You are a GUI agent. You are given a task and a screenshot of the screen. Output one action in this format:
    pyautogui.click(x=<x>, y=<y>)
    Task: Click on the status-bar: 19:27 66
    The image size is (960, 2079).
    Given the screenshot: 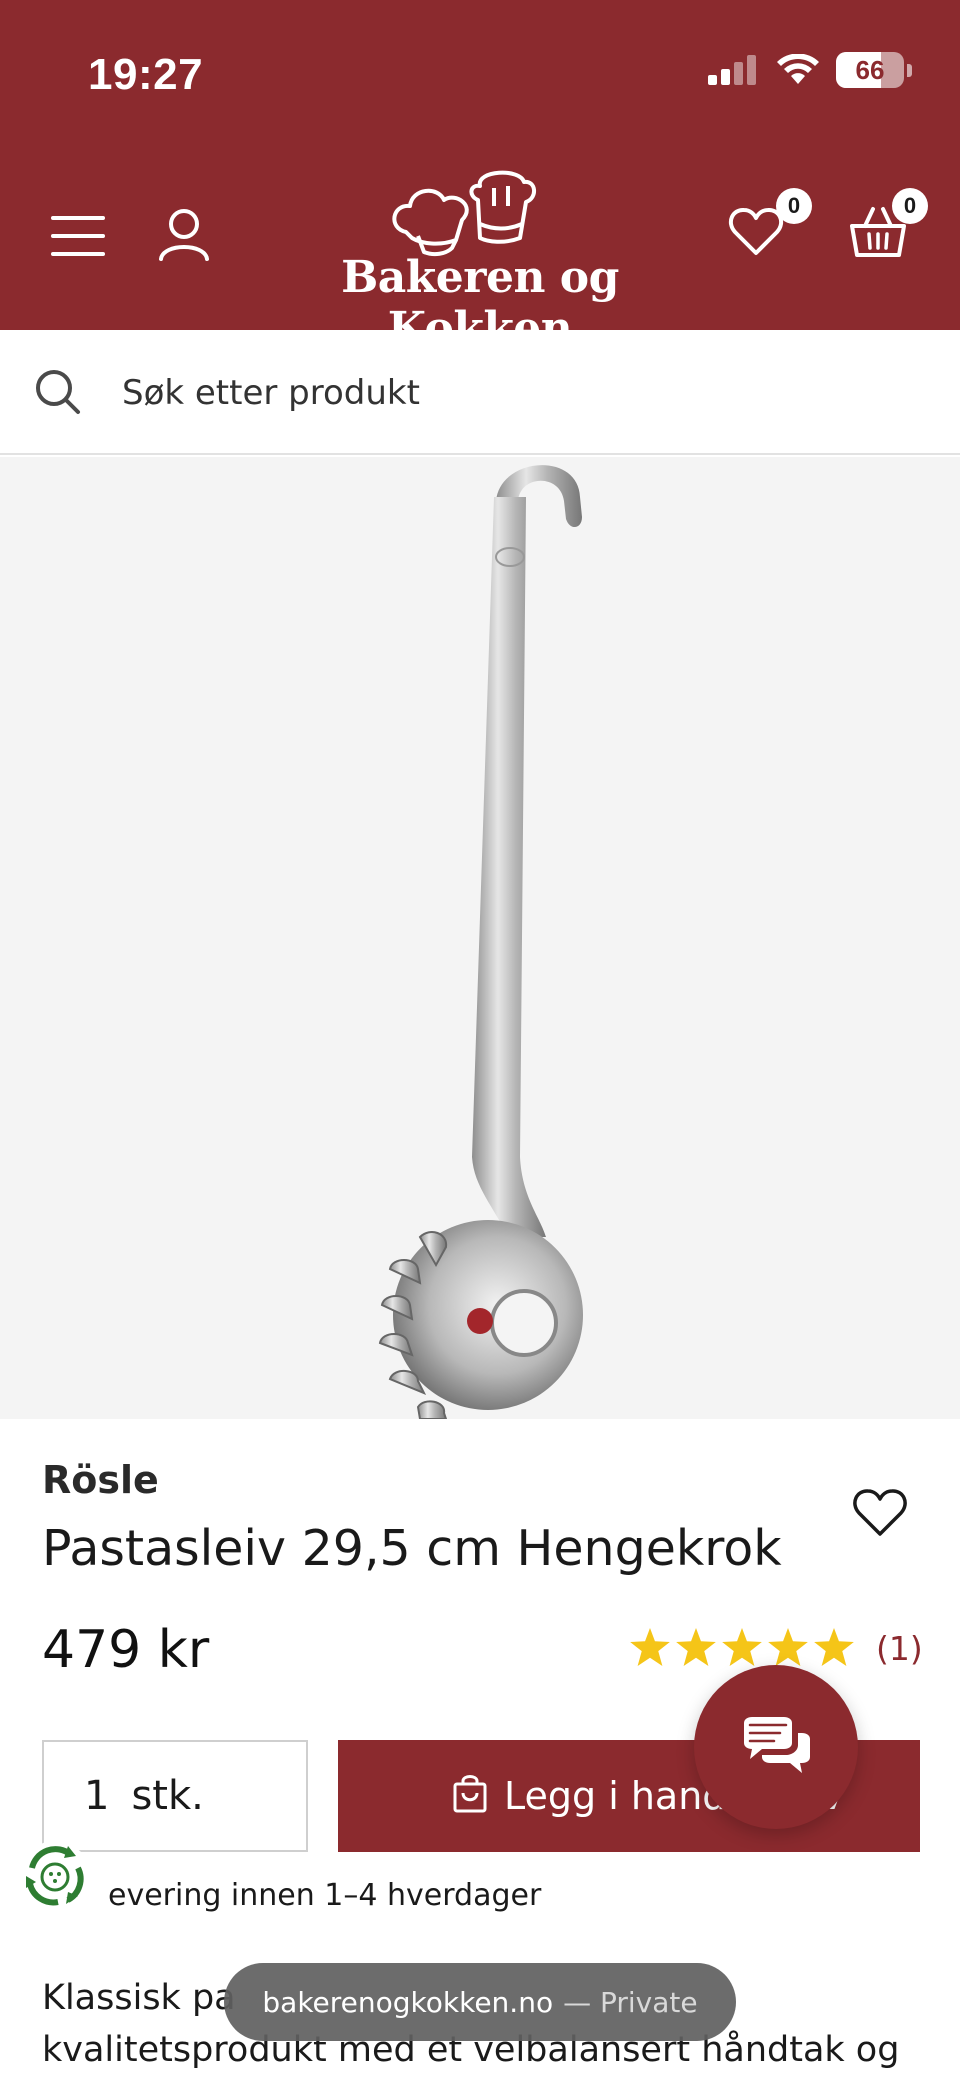 What is the action you would take?
    pyautogui.click(x=480, y=75)
    